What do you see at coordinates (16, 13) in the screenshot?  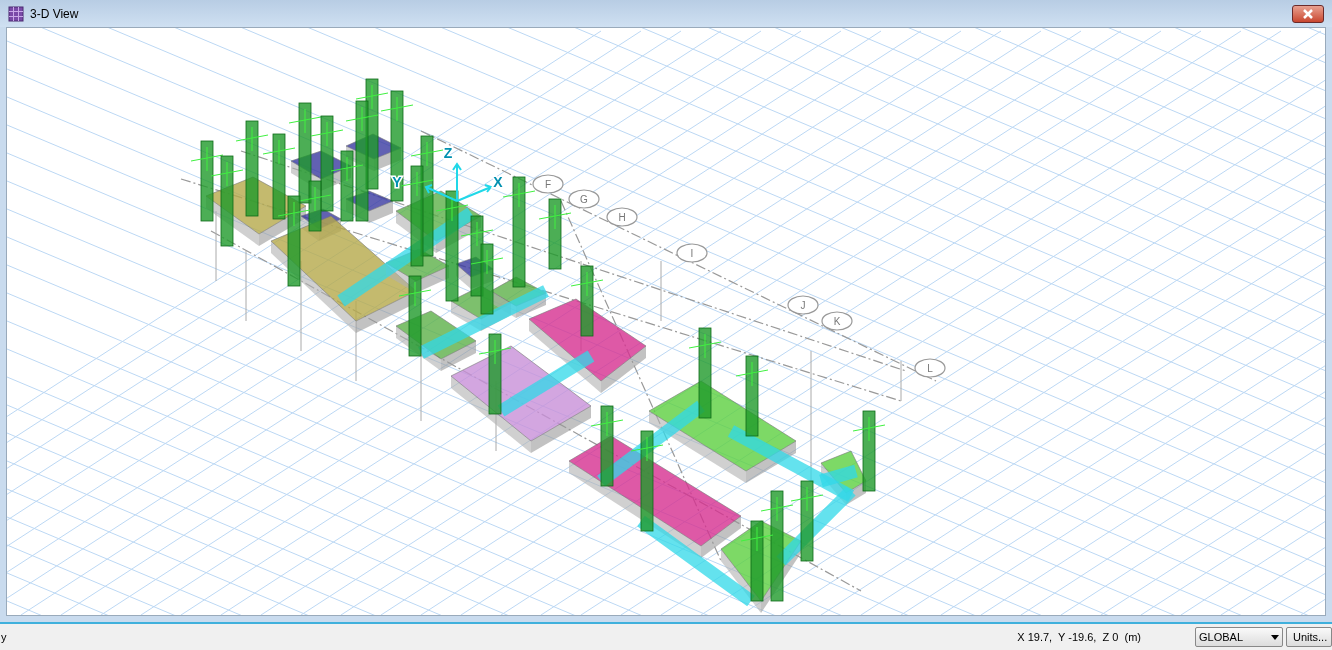 I see `grid-app-icon` at bounding box center [16, 13].